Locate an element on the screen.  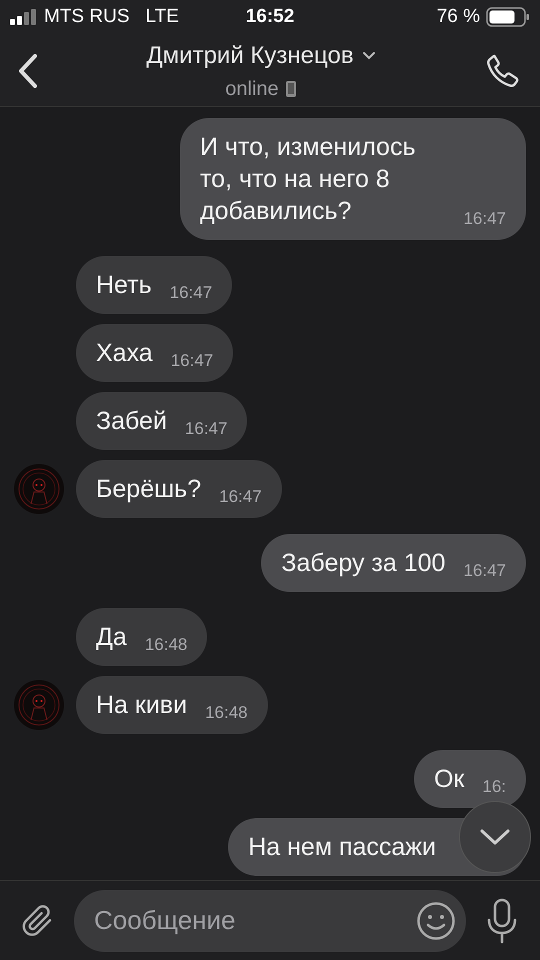
message-text: Заберу за 100 is located at coordinates (363, 563).